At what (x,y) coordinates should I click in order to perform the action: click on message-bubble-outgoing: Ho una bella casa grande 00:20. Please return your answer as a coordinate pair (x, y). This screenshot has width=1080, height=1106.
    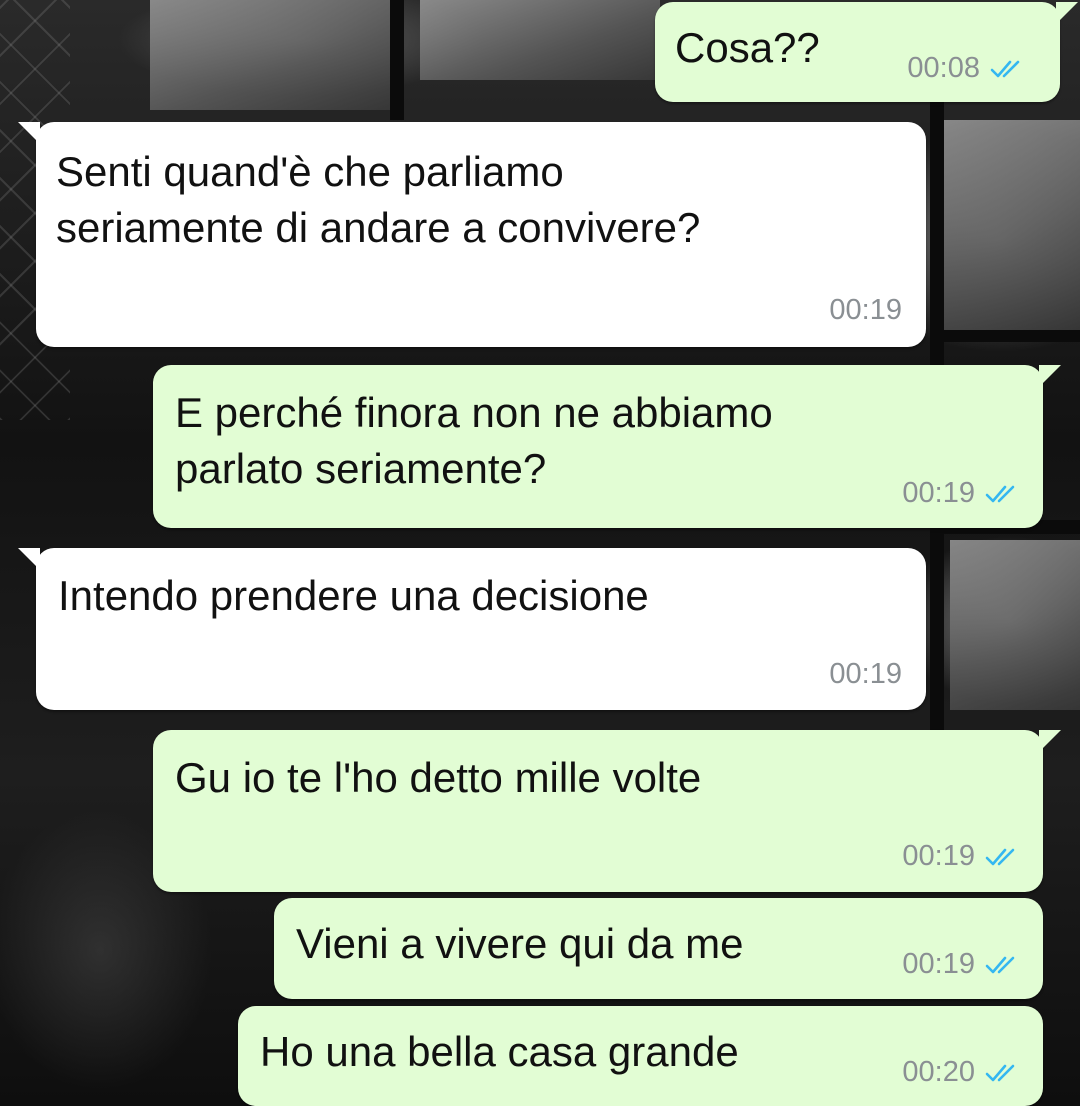
    Looking at the image, I should click on (640, 1056).